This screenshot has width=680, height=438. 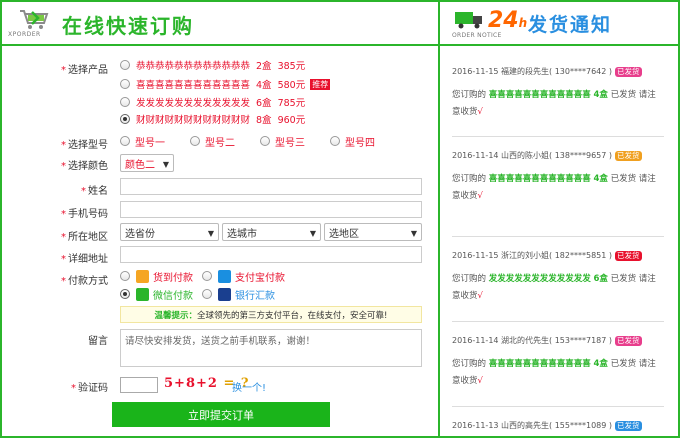 I want to click on notice-item: 2016-11-13 山西的高先生( 155****1089 ) 已发货, so click(x=557, y=425).